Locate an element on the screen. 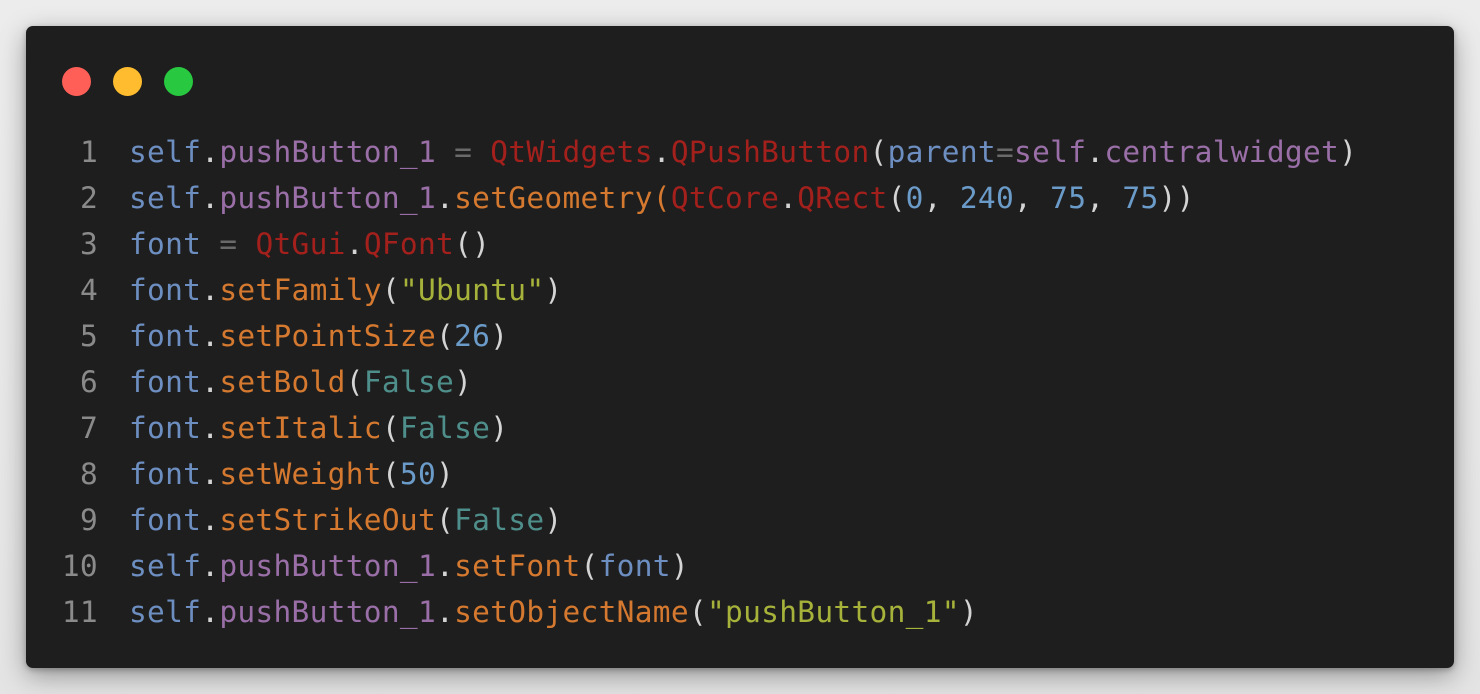 The height and width of the screenshot is (694, 1480). code-token: () is located at coordinates (472, 244).